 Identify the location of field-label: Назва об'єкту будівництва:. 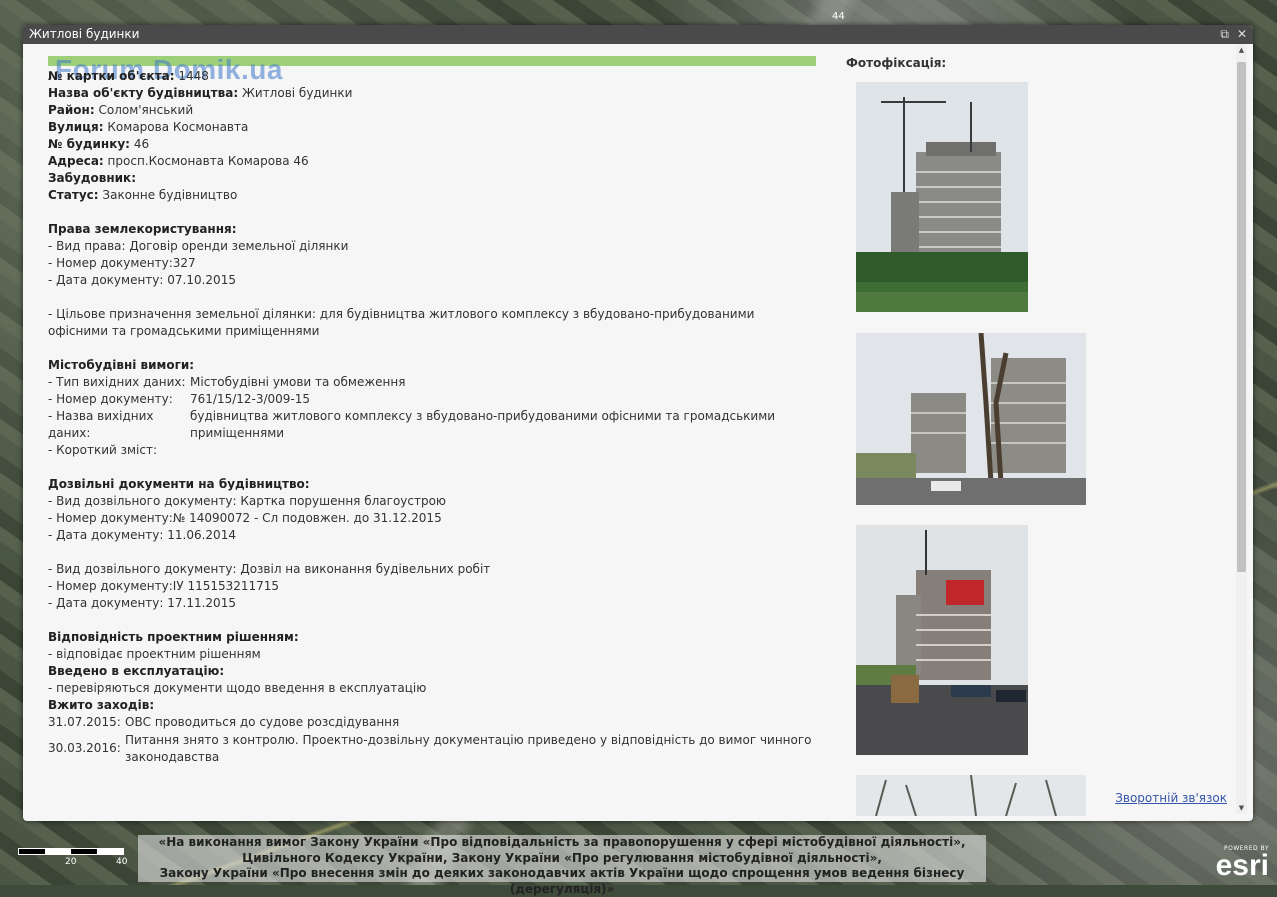
(143, 93).